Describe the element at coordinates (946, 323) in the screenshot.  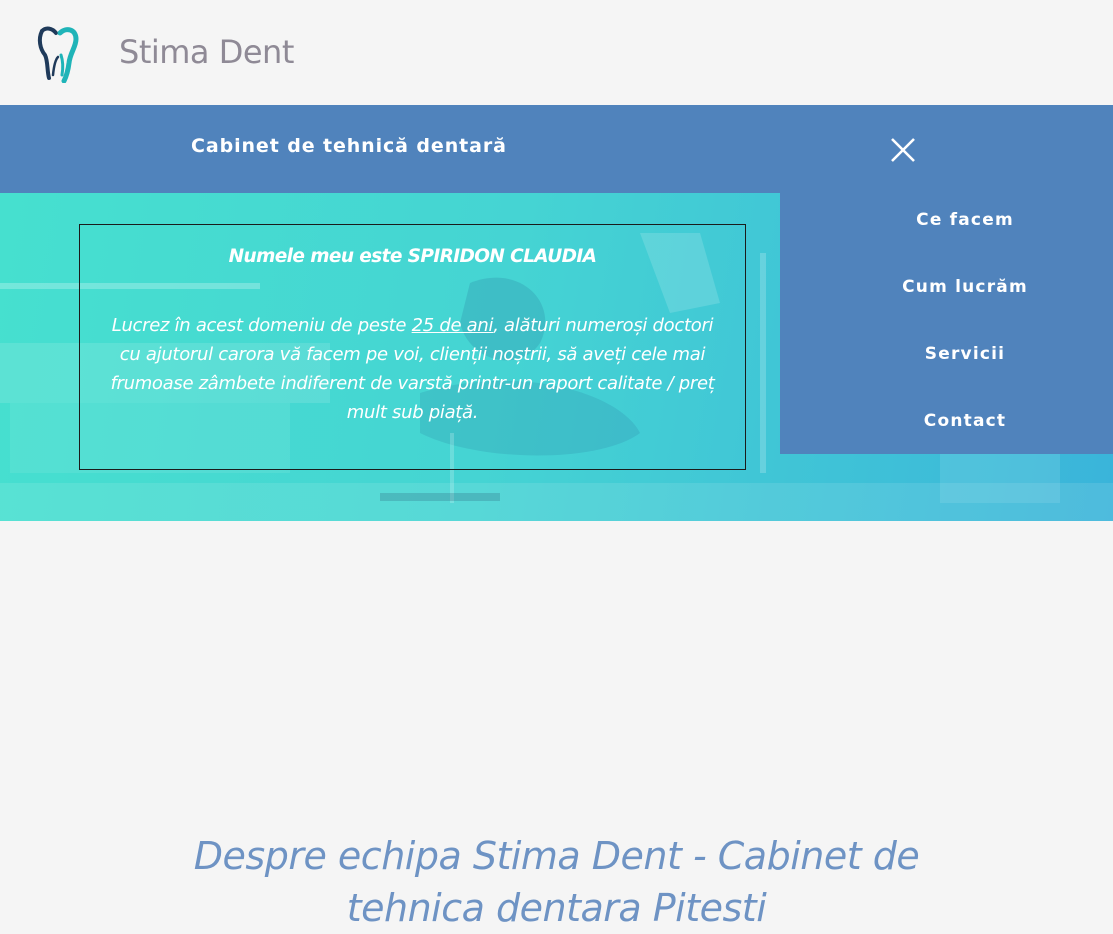
I see `nav-menu: Ce facem Cum lucrăm Servicii Contact` at that location.